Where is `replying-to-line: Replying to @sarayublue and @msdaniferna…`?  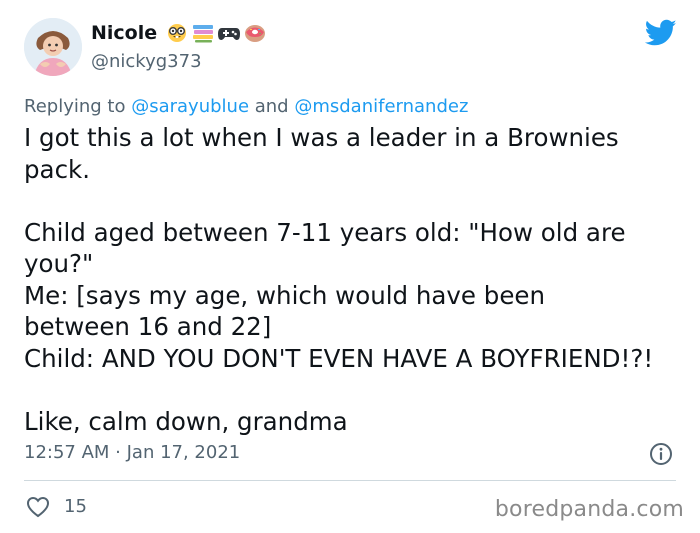
replying-to-line: Replying to @sarayublue and @msdaniferna… is located at coordinates (246, 106).